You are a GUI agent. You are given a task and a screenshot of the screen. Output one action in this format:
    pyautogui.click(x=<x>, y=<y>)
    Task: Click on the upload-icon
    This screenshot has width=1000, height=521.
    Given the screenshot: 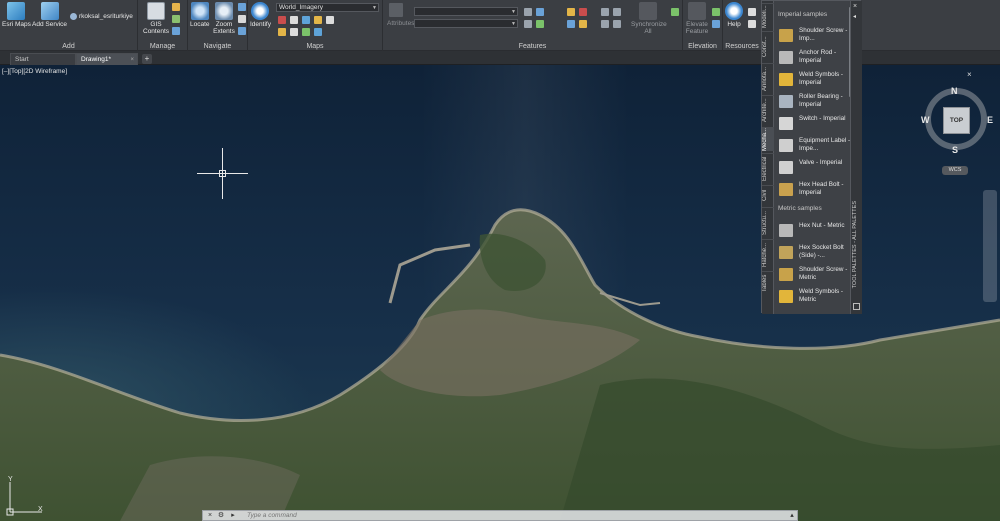 What is the action you would take?
    pyautogui.click(x=675, y=12)
    